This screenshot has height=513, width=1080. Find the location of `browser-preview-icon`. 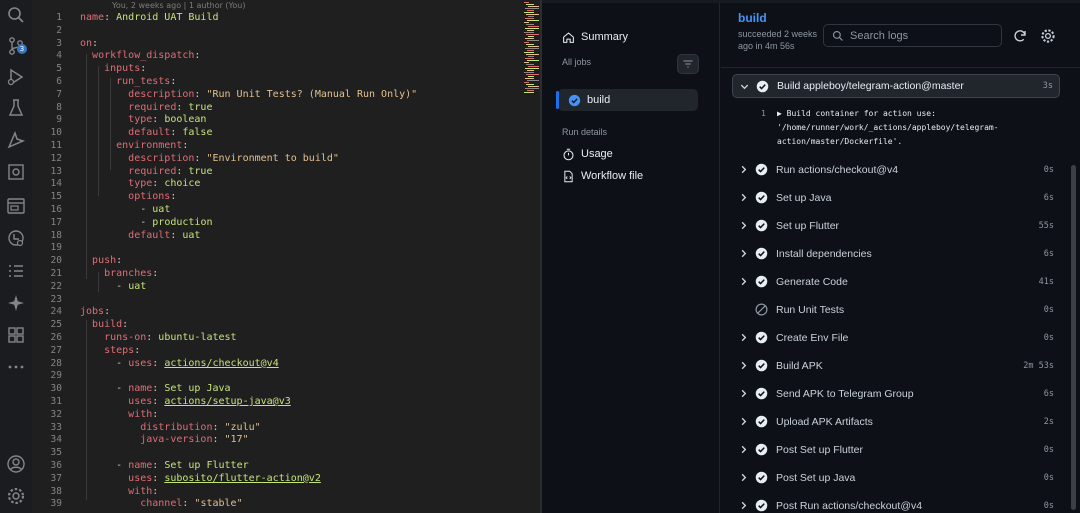

browser-preview-icon is located at coordinates (16, 206).